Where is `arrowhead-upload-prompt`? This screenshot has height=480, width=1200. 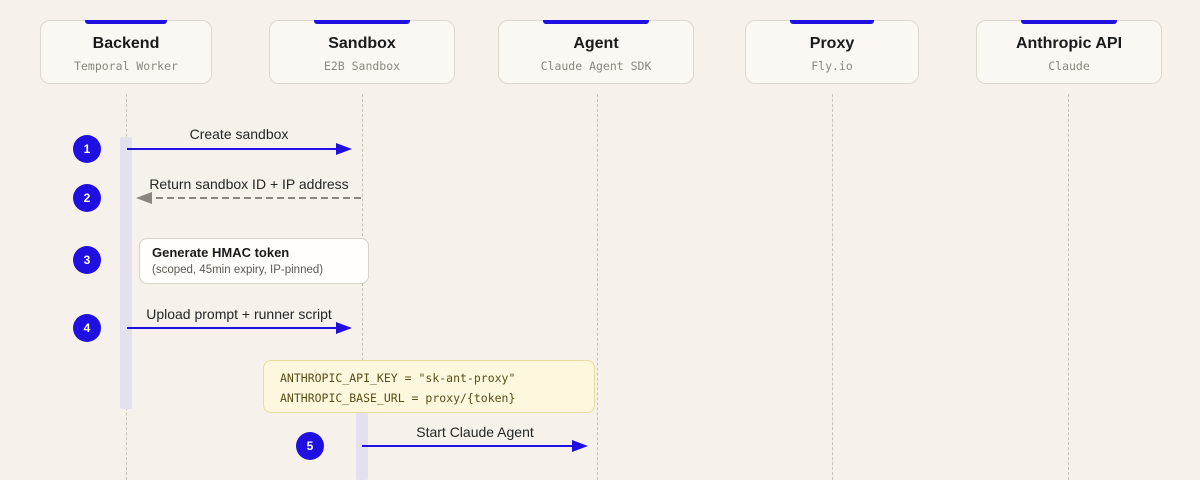 arrowhead-upload-prompt is located at coordinates (344, 328).